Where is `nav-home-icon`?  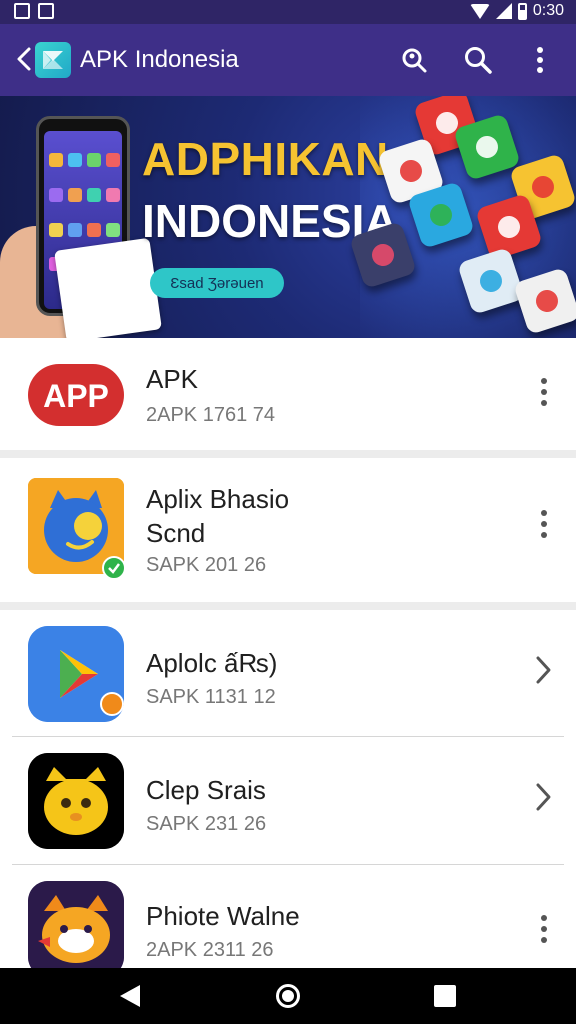
nav-home-icon is located at coordinates (288, 996).